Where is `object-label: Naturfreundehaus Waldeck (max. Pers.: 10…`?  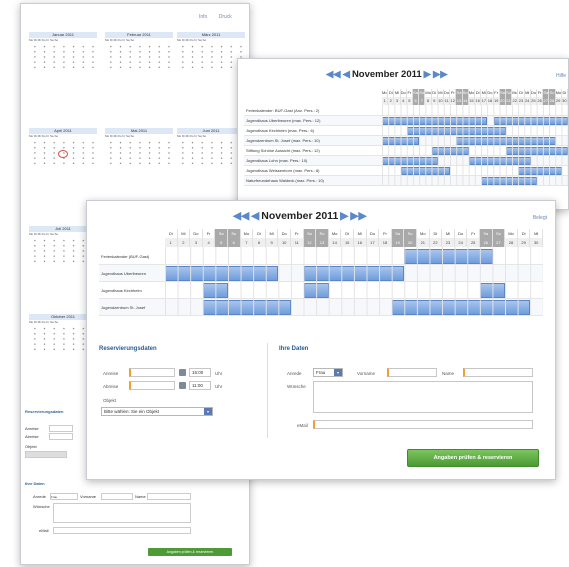 object-label: Naturfreundehaus Waldeck (max. Pers.: 10… is located at coordinates (285, 180).